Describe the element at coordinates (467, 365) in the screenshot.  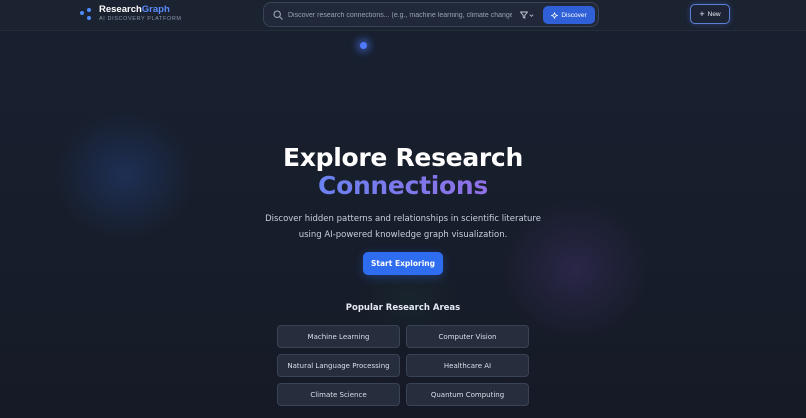
I see `area-chip-healthcare-ai: Healthcare AI` at that location.